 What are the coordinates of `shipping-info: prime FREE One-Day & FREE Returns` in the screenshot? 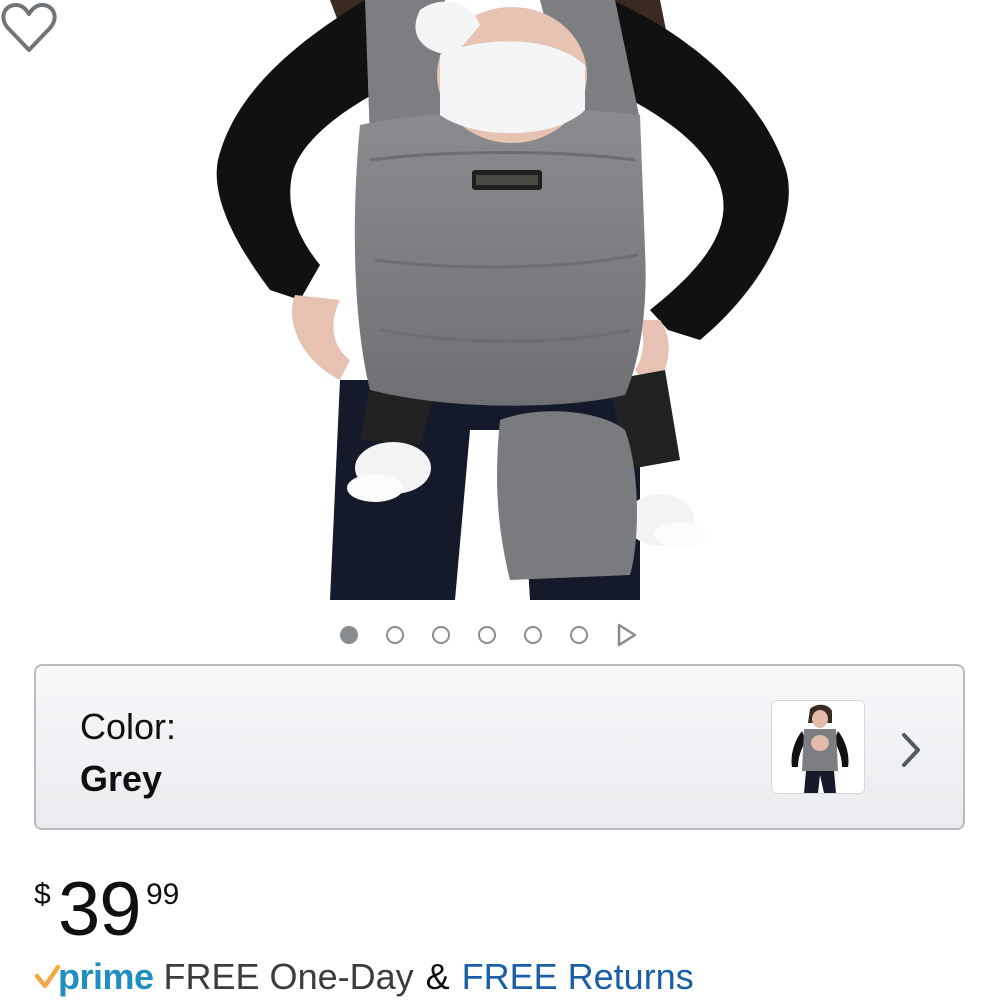 It's located at (364, 977).